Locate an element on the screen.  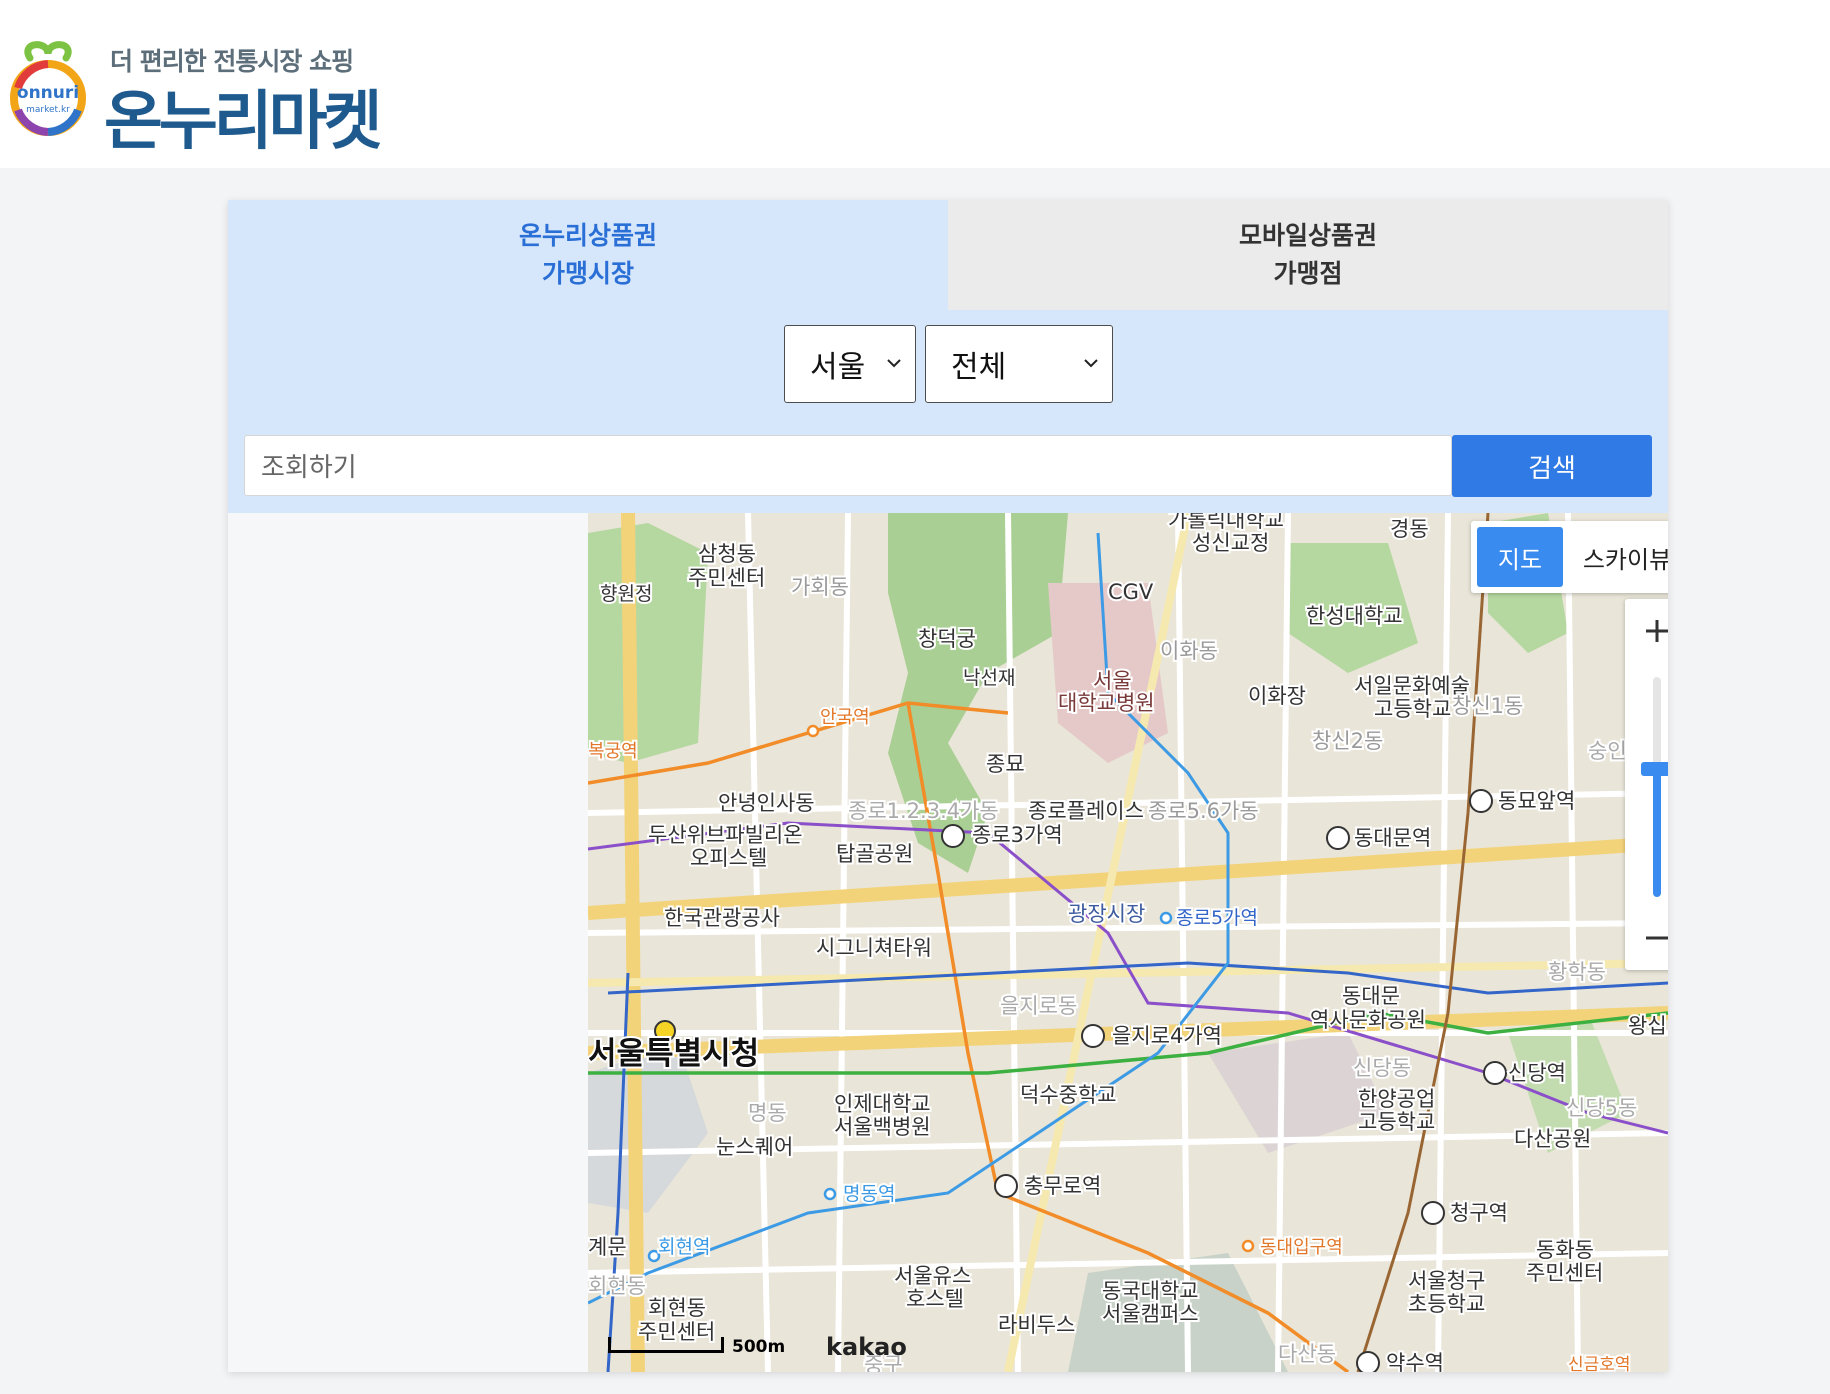
svg-text: 종로플레이스 is located at coordinates (1086, 811).